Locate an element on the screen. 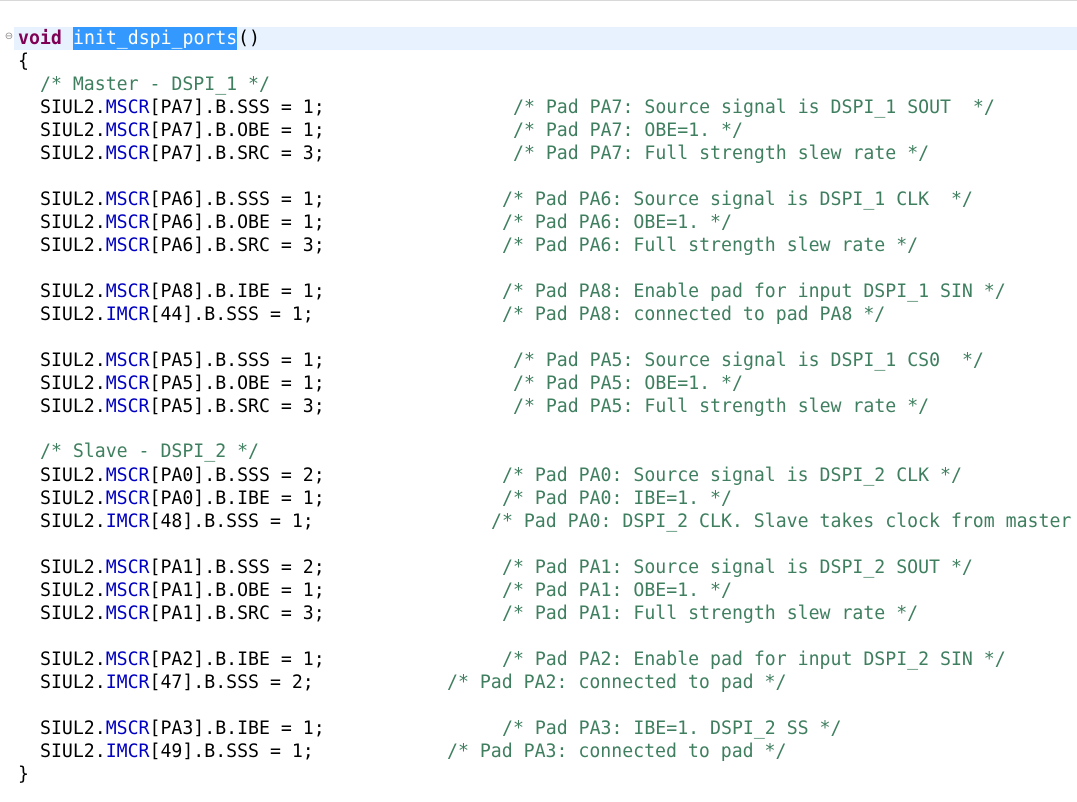 The height and width of the screenshot is (802, 1077). code-assignment: [PA7].B.SSS = 1; is located at coordinates (237, 107).